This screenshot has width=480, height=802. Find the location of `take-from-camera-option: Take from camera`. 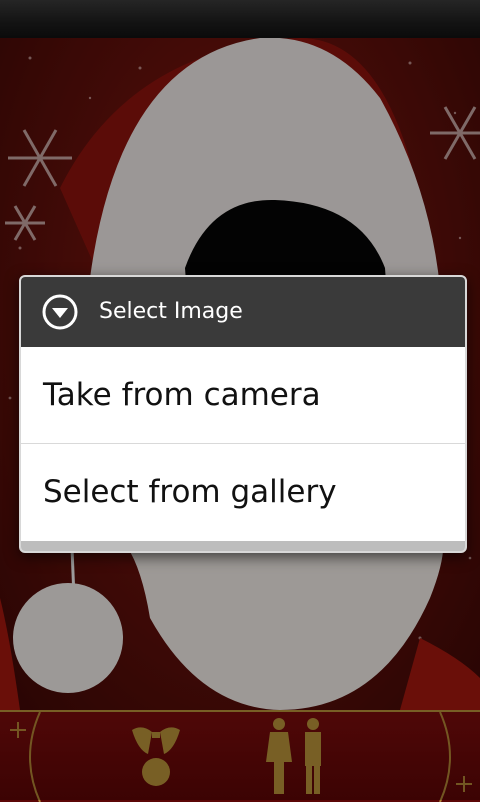

take-from-camera-option: Take from camera is located at coordinates (243, 395).